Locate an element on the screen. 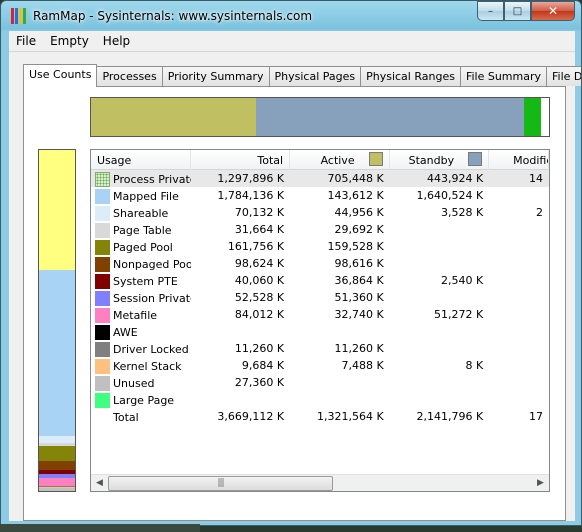 This screenshot has width=582, height=532. table-row: Metafile 84,012 K 32,740 K 51,272 K is located at coordinates (320, 314).